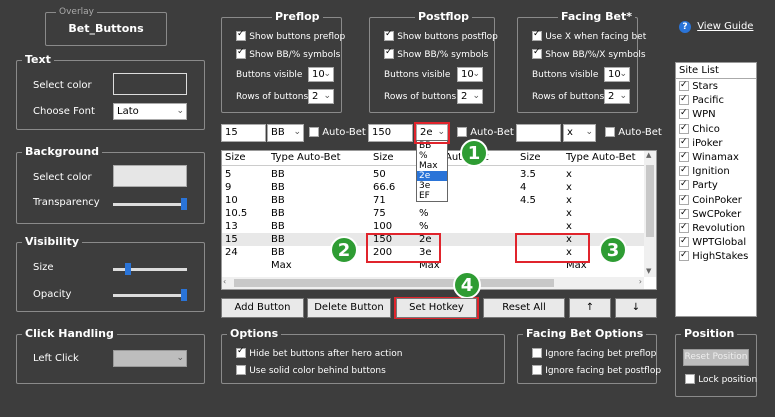 This screenshot has height=417, width=775. What do you see at coordinates (436, 53) in the screenshot?
I see `show-bb-postflop-checkbox: Show BB/% symbols` at bounding box center [436, 53].